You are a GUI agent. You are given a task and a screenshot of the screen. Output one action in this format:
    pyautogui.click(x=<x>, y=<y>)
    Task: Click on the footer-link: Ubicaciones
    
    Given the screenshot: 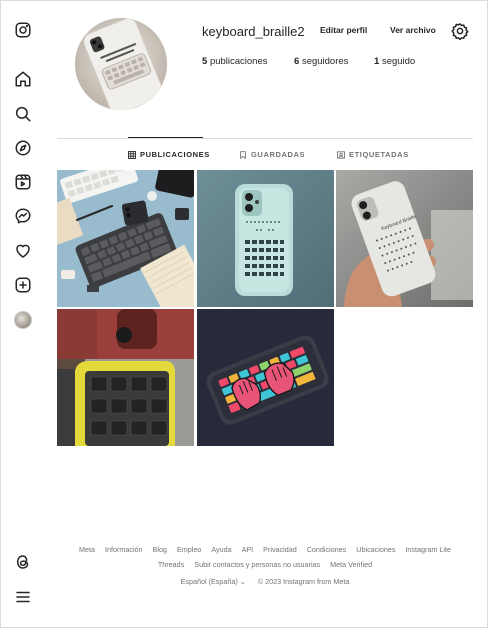 What is the action you would take?
    pyautogui.click(x=375, y=549)
    